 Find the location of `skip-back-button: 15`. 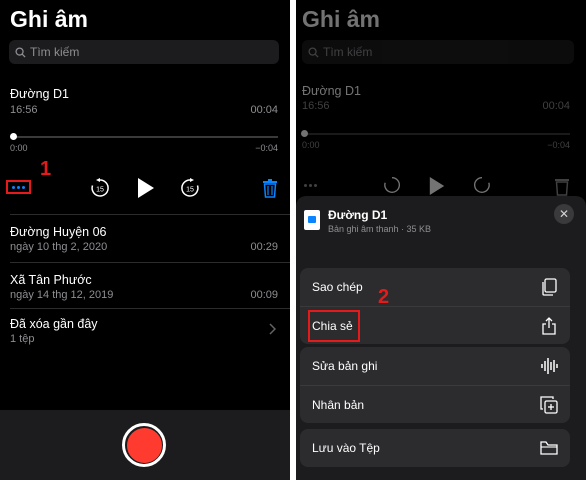

skip-back-button: 15 is located at coordinates (100, 188).